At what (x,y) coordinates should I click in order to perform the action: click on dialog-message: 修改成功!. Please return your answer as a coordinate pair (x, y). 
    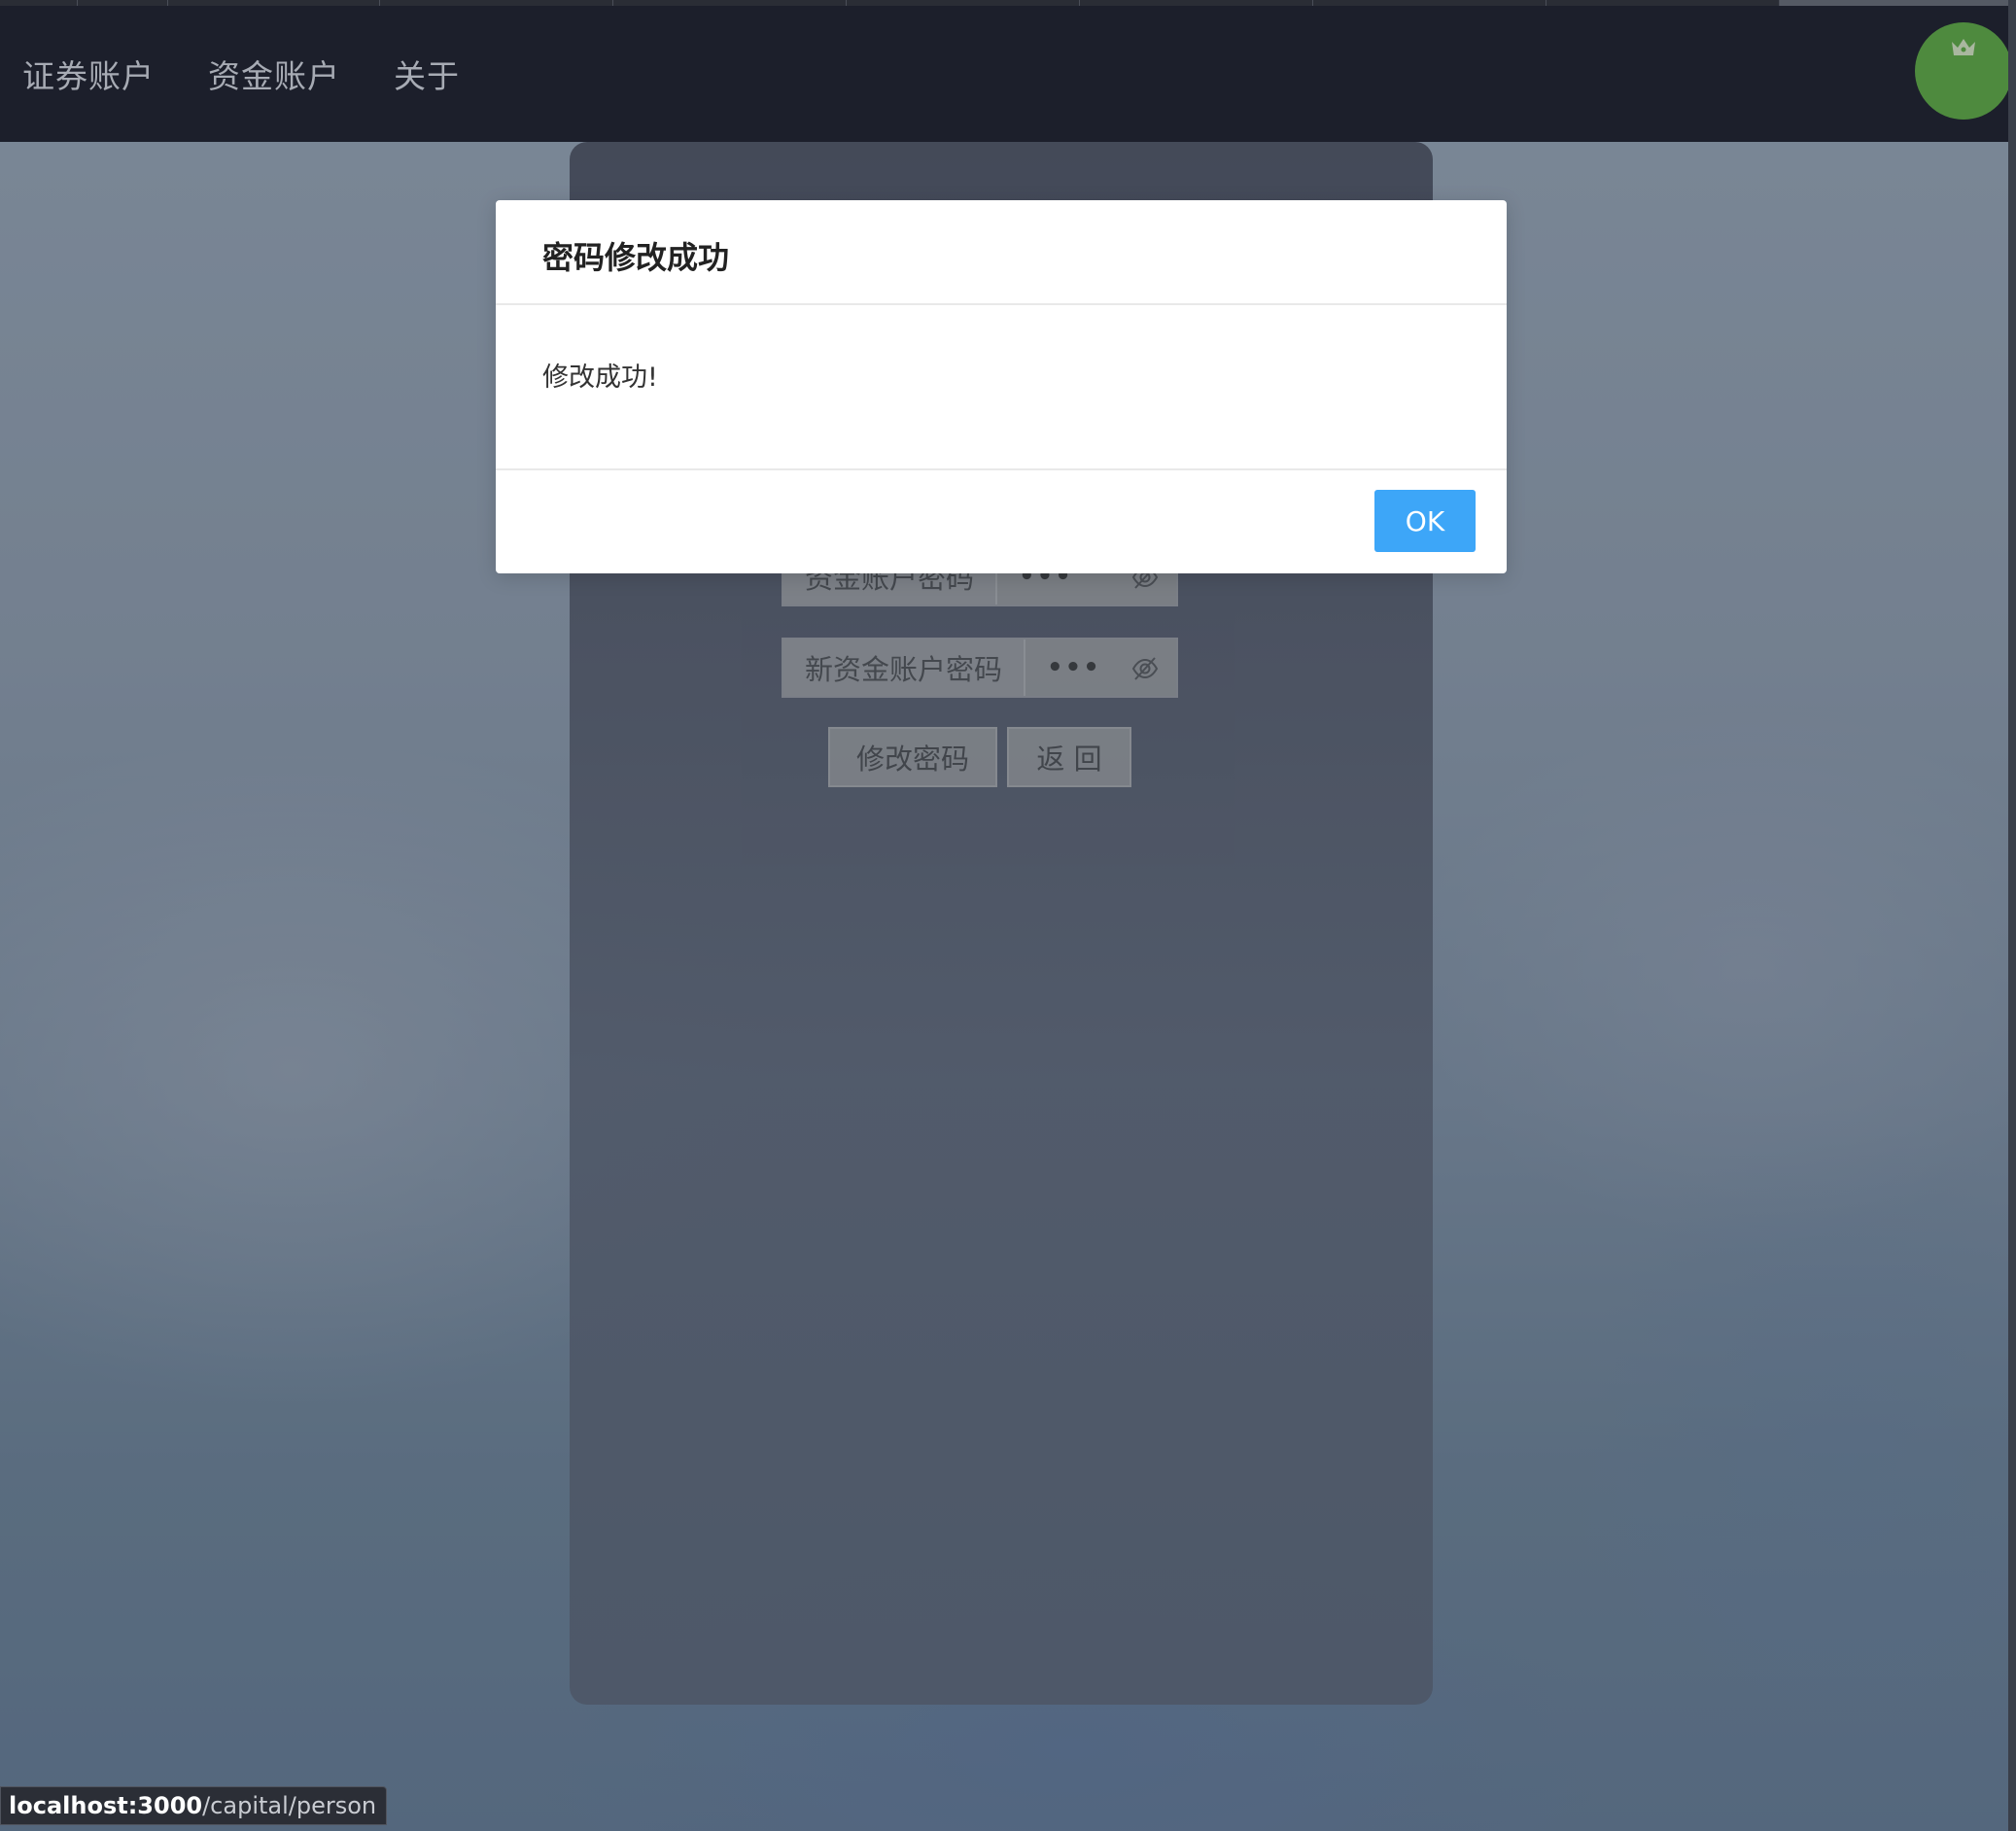
    Looking at the image, I should click on (1001, 387).